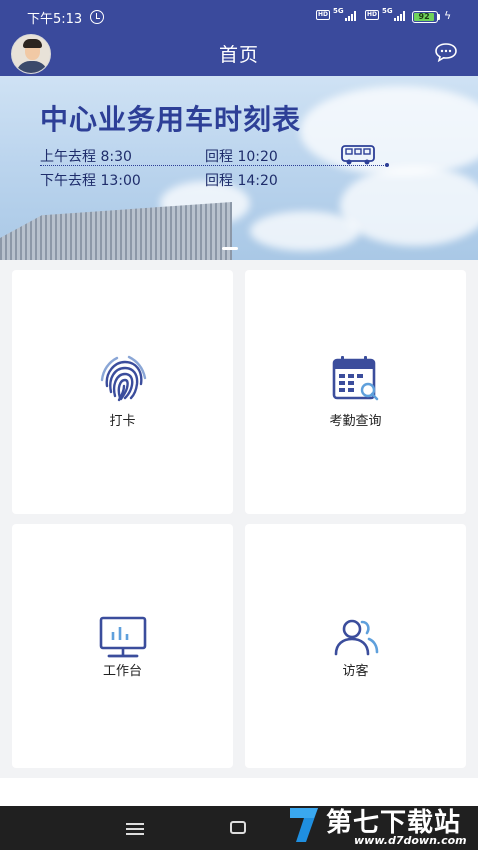  What do you see at coordinates (122, 637) in the screenshot?
I see `monitor-icon` at bounding box center [122, 637].